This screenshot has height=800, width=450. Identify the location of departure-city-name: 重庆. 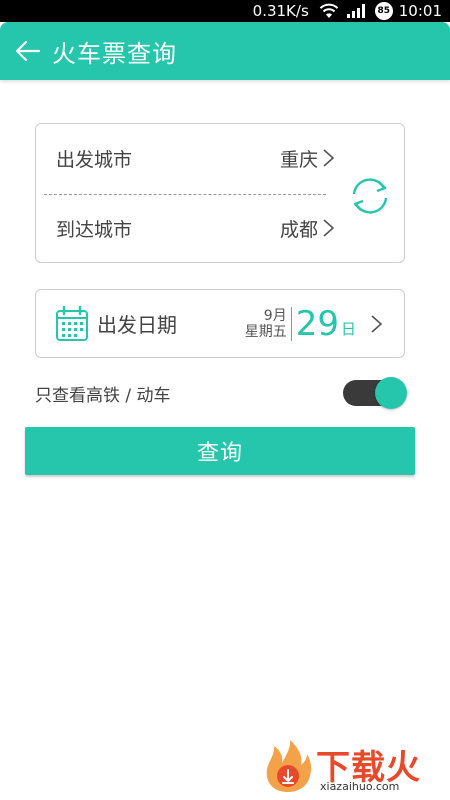
(298, 159).